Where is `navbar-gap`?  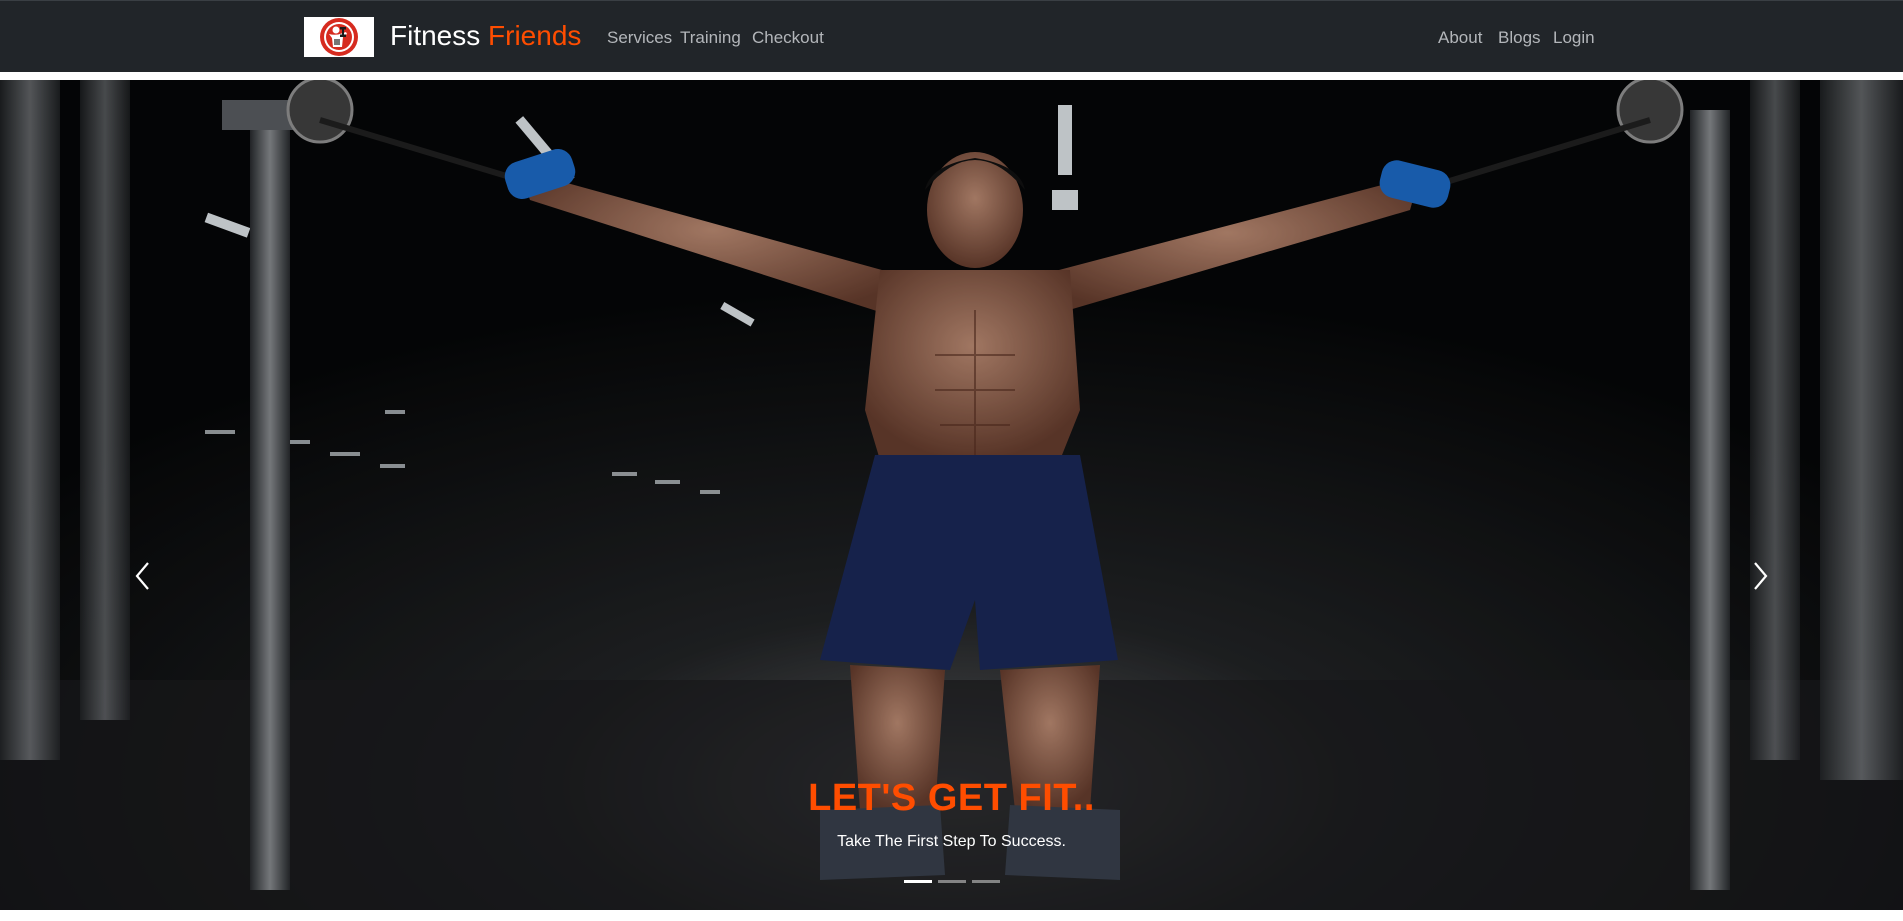
navbar-gap is located at coordinates (951, 76).